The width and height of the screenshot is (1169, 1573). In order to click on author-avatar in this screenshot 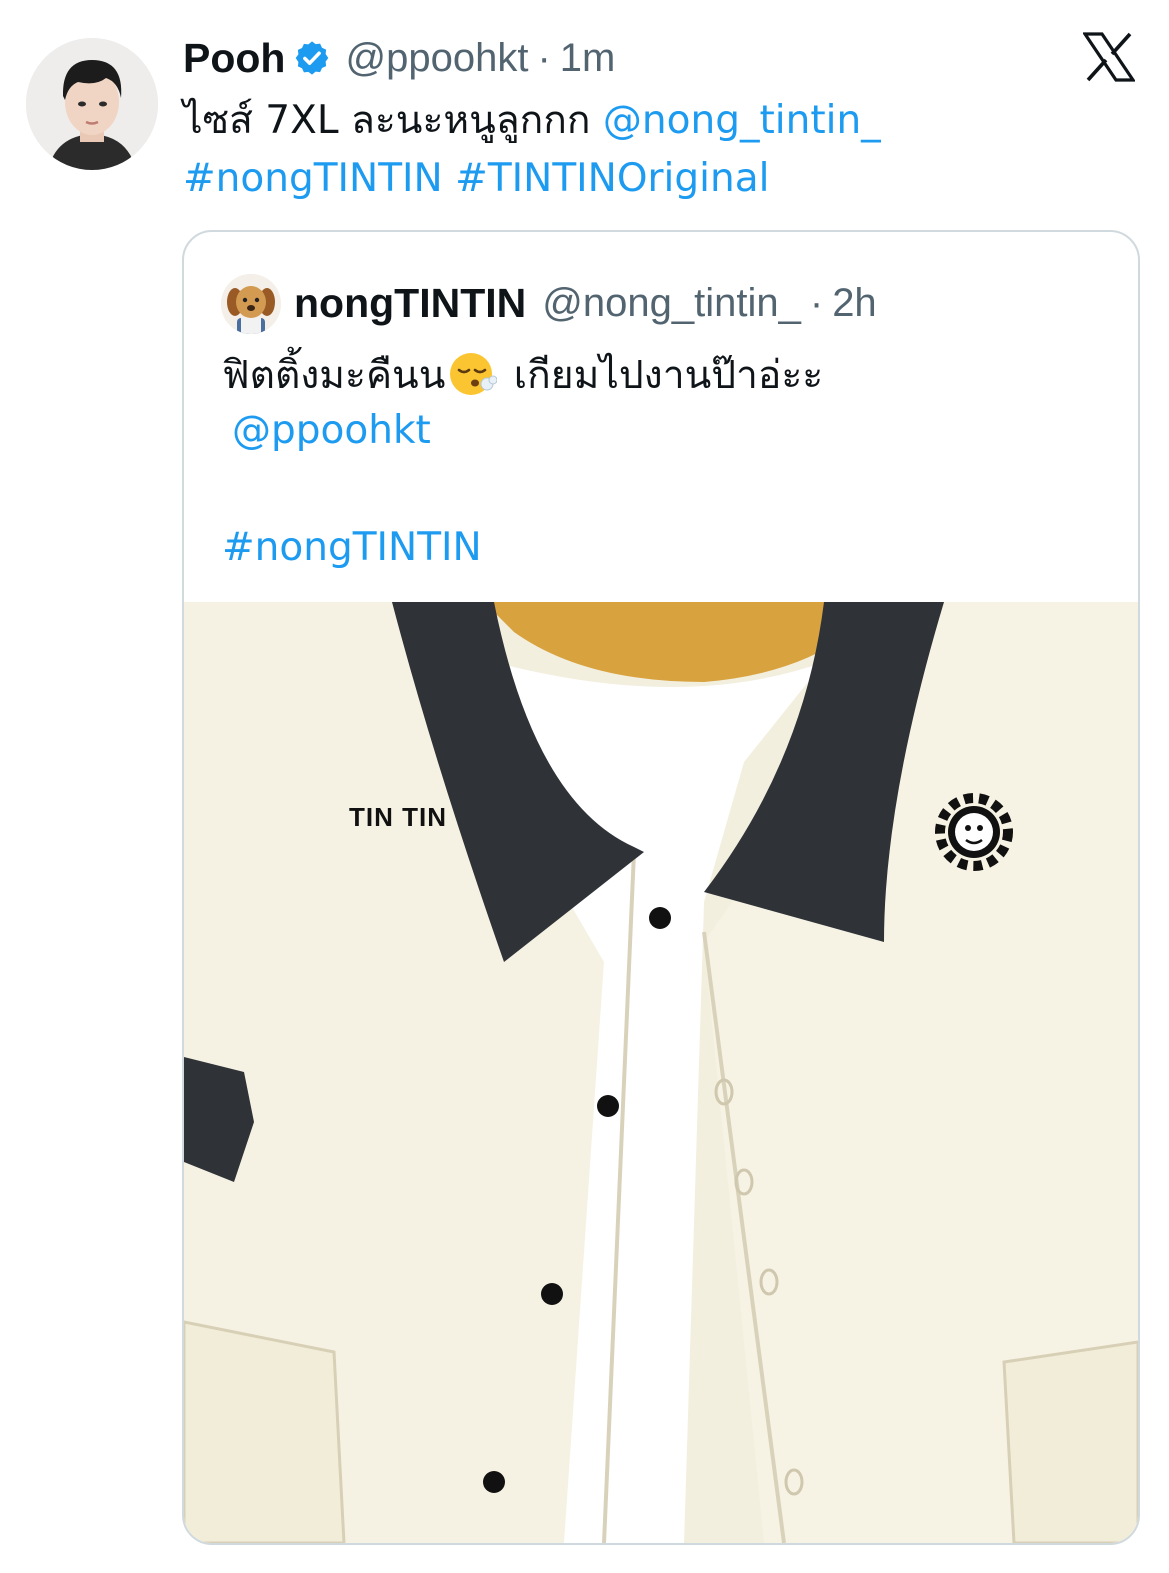, I will do `click(92, 104)`.